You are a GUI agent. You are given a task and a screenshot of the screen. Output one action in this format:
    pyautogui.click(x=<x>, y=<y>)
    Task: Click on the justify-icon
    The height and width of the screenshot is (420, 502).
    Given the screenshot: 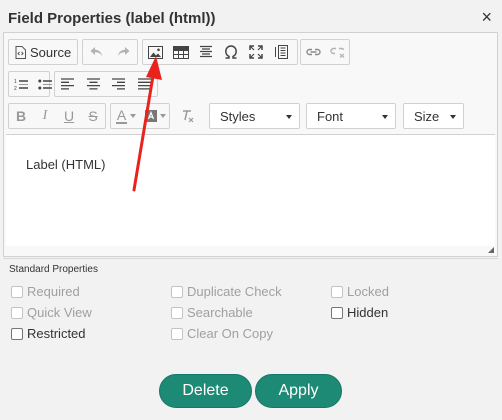 What is the action you would take?
    pyautogui.click(x=144, y=84)
    